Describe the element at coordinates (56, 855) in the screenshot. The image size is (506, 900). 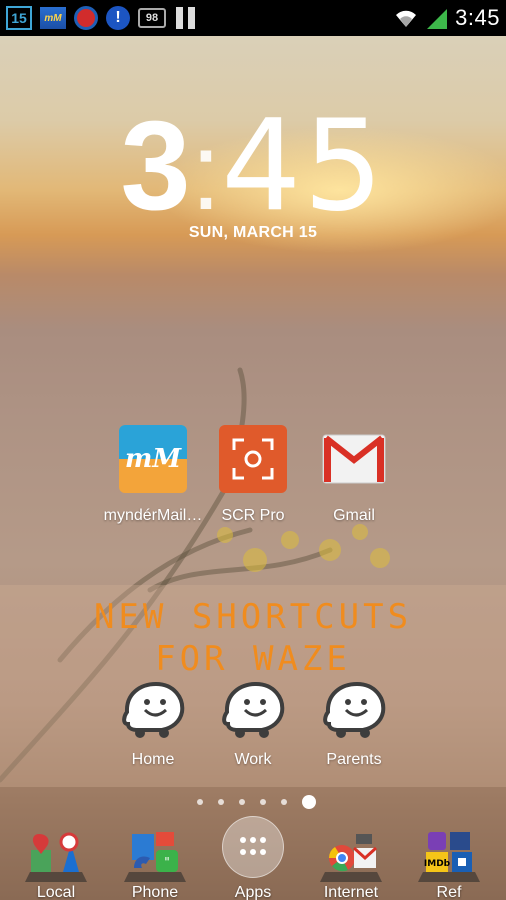
I see `local-folder-icon` at that location.